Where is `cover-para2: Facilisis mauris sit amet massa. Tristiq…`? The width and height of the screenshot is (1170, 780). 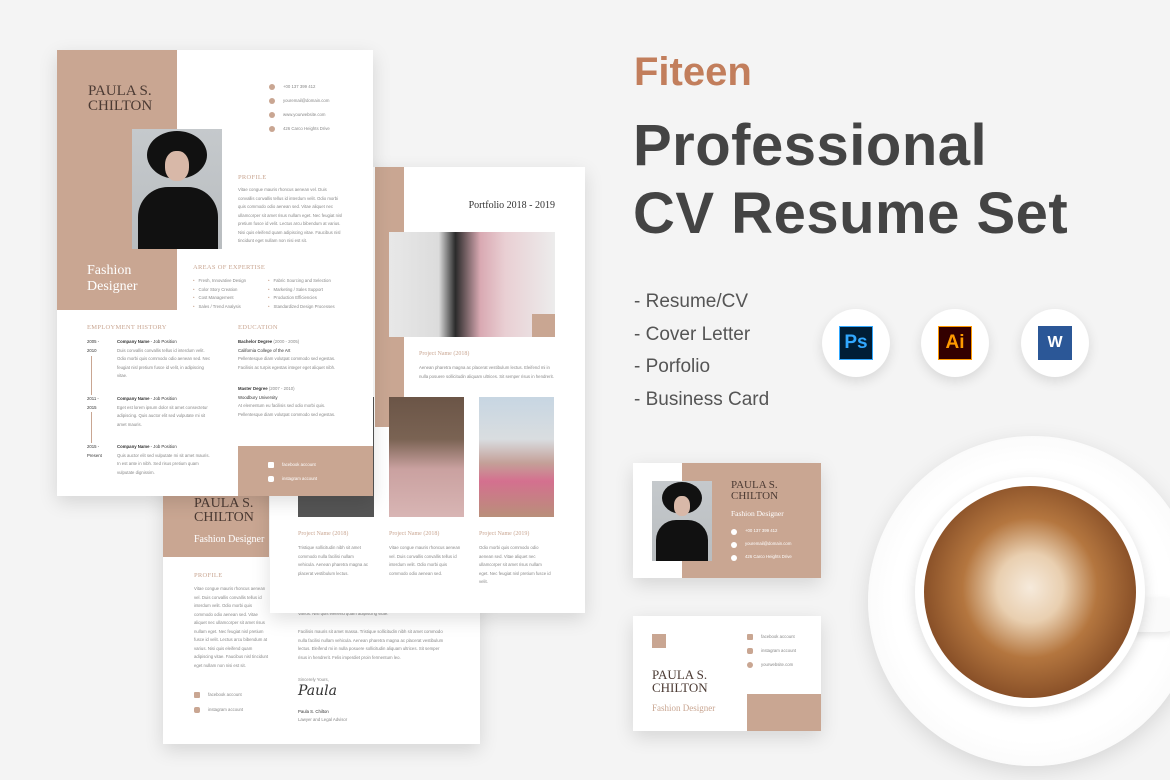 cover-para2: Facilisis mauris sit amet massa. Tristiq… is located at coordinates (371, 644).